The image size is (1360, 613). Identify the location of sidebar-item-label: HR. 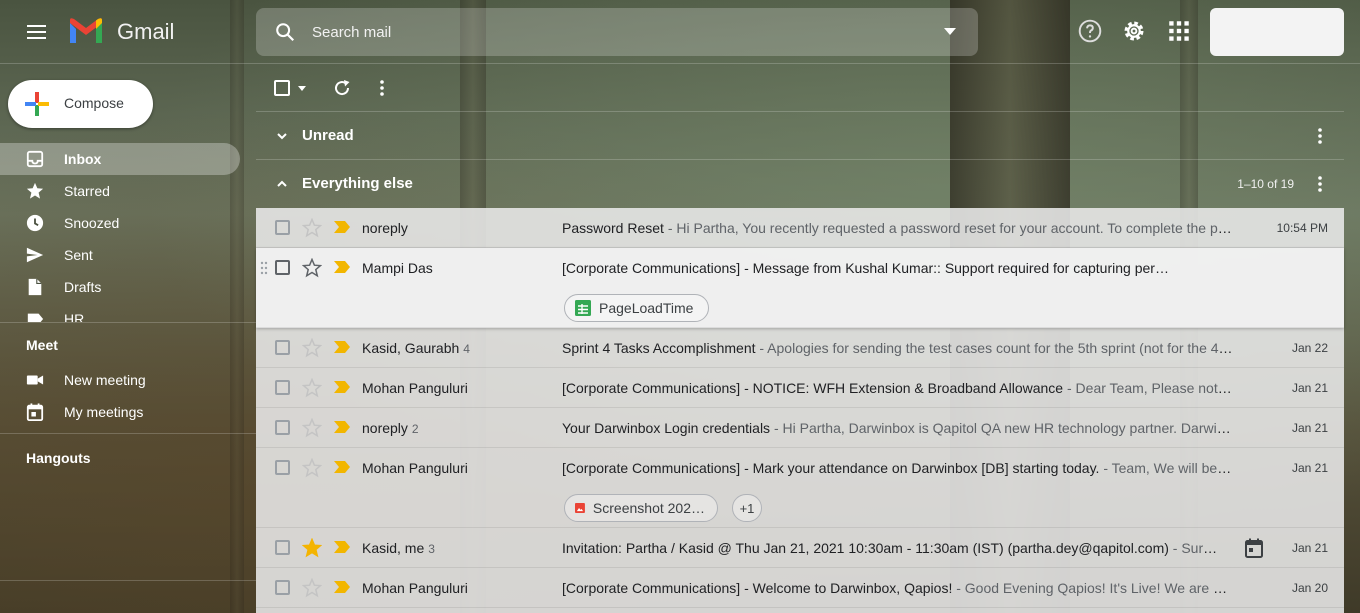
(74, 317).